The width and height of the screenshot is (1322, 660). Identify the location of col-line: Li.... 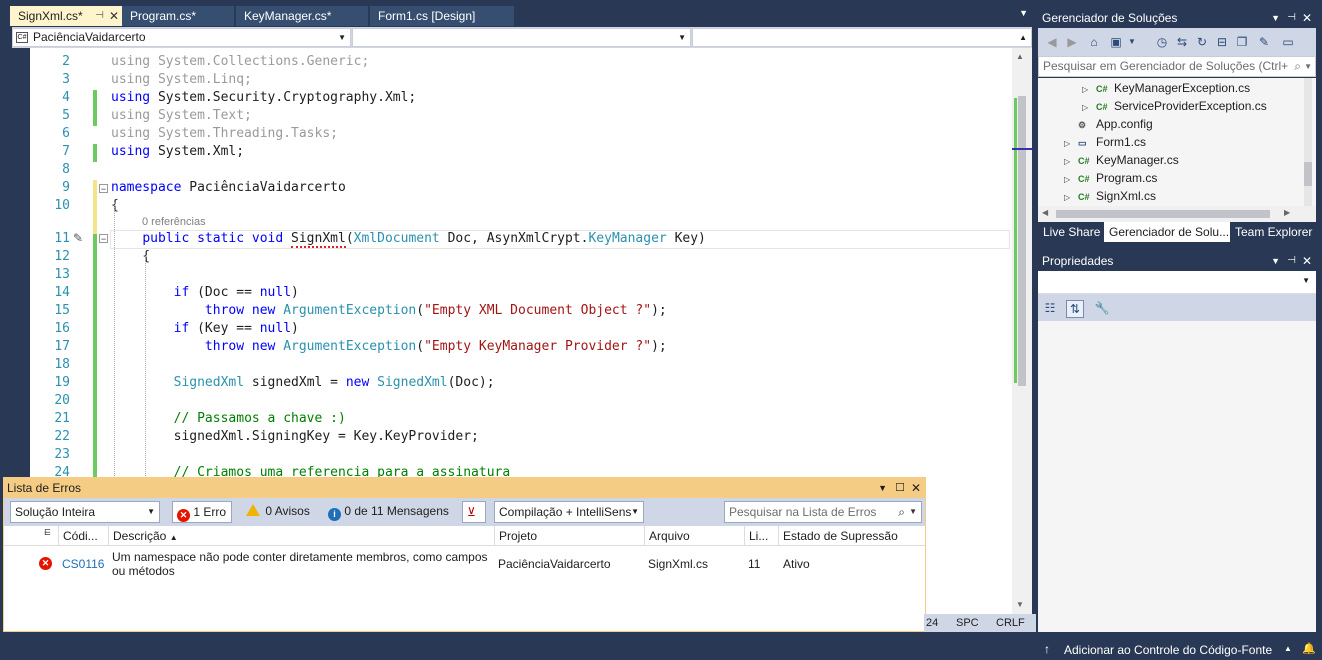
(761, 536).